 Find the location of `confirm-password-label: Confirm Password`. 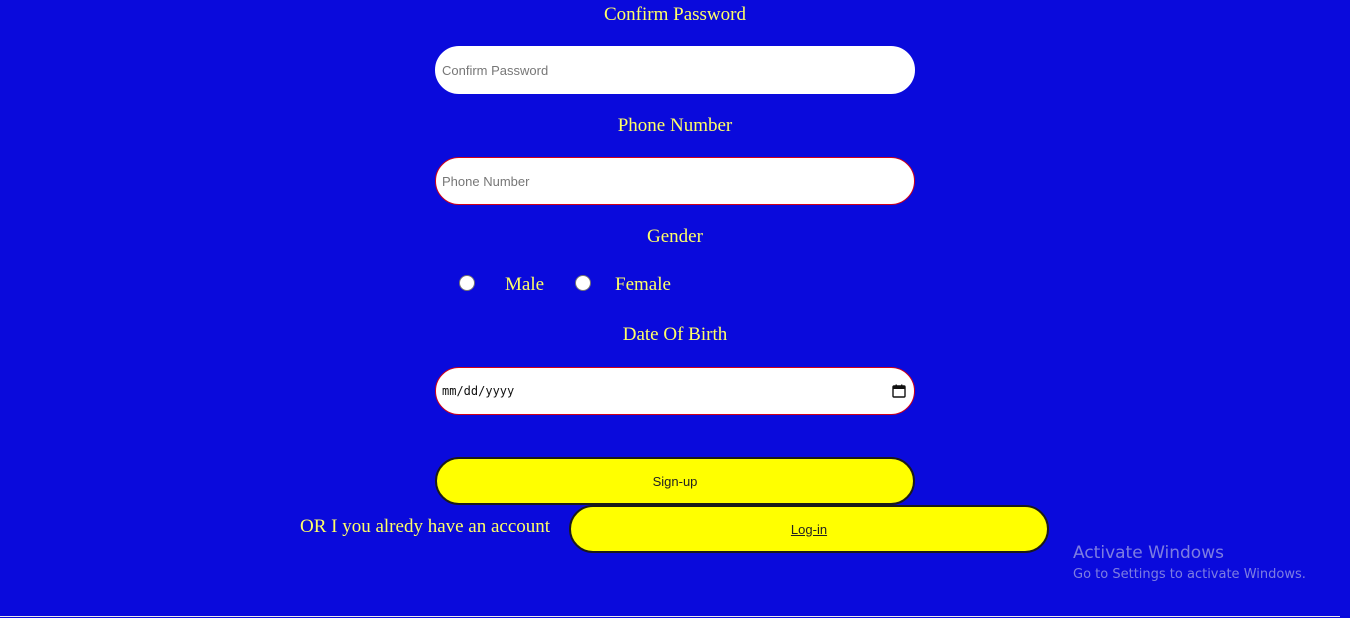

confirm-password-label: Confirm Password is located at coordinates (675, 14).